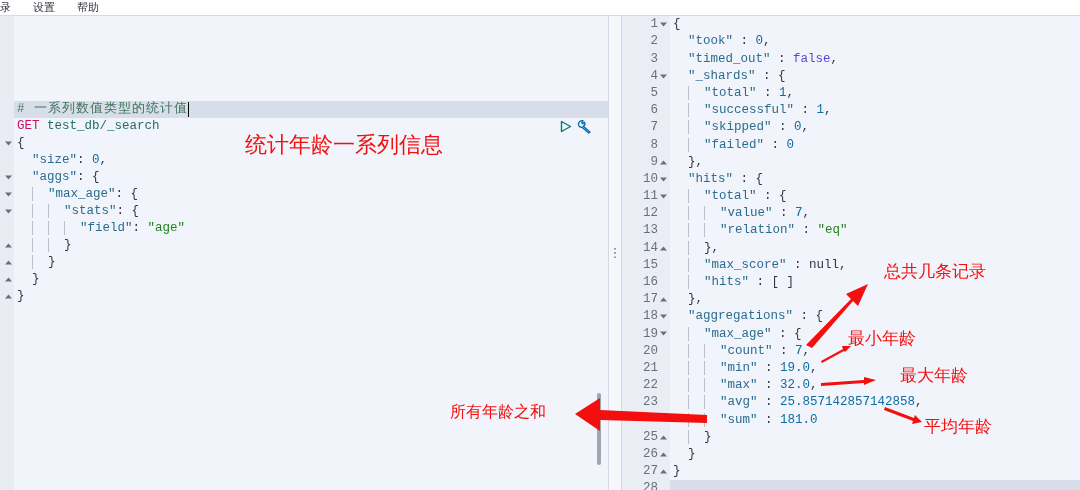  Describe the element at coordinates (734, 282) in the screenshot. I see `code-line: "hits" : [ ]` at that location.